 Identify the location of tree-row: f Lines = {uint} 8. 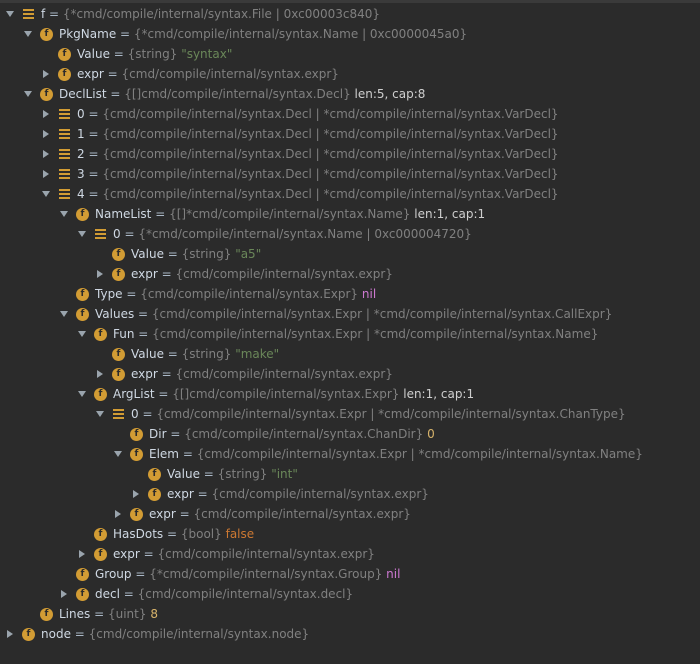
(350, 614).